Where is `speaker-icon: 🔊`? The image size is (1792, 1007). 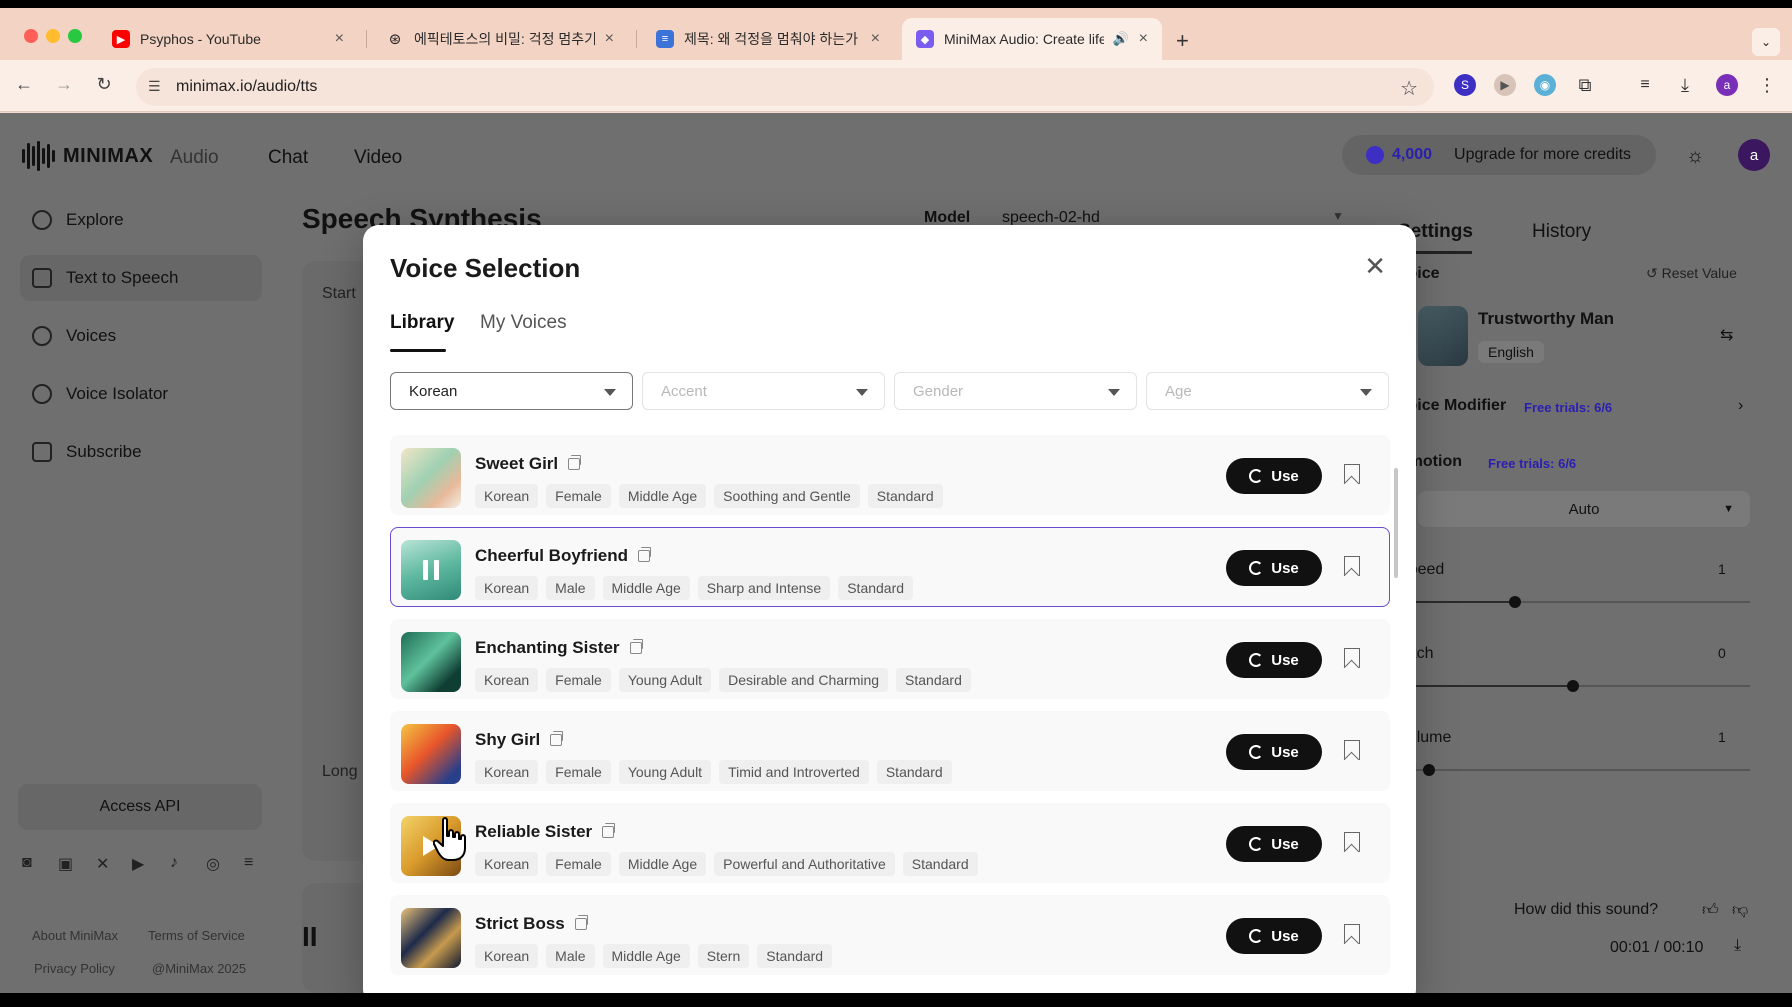
speaker-icon: 🔊 is located at coordinates (1120, 39).